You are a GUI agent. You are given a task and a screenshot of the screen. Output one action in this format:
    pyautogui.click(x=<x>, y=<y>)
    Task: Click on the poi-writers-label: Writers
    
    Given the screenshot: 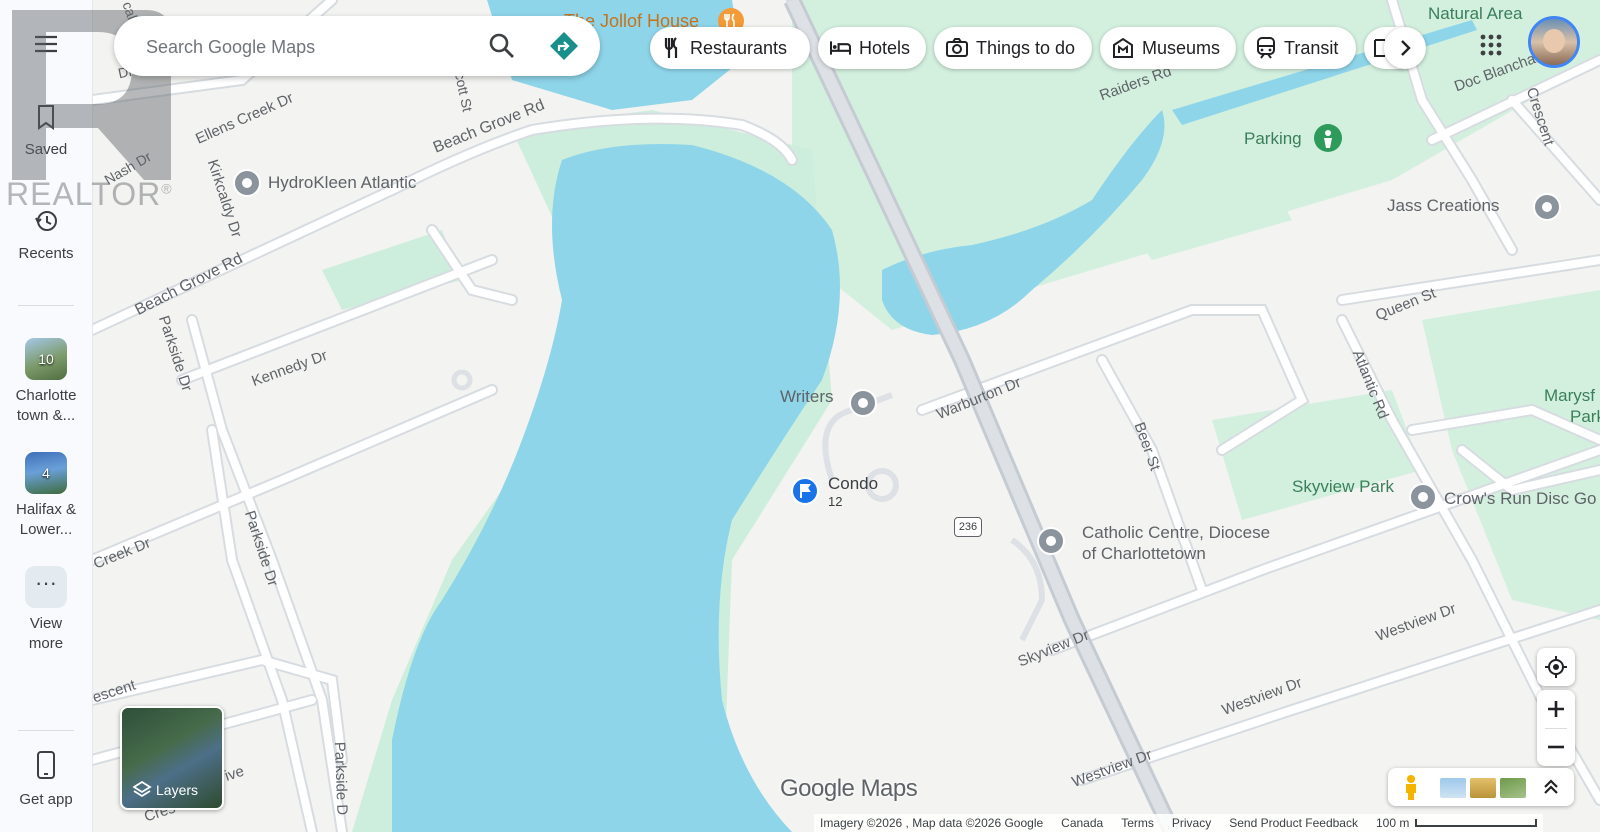 What is the action you would take?
    pyautogui.click(x=807, y=397)
    